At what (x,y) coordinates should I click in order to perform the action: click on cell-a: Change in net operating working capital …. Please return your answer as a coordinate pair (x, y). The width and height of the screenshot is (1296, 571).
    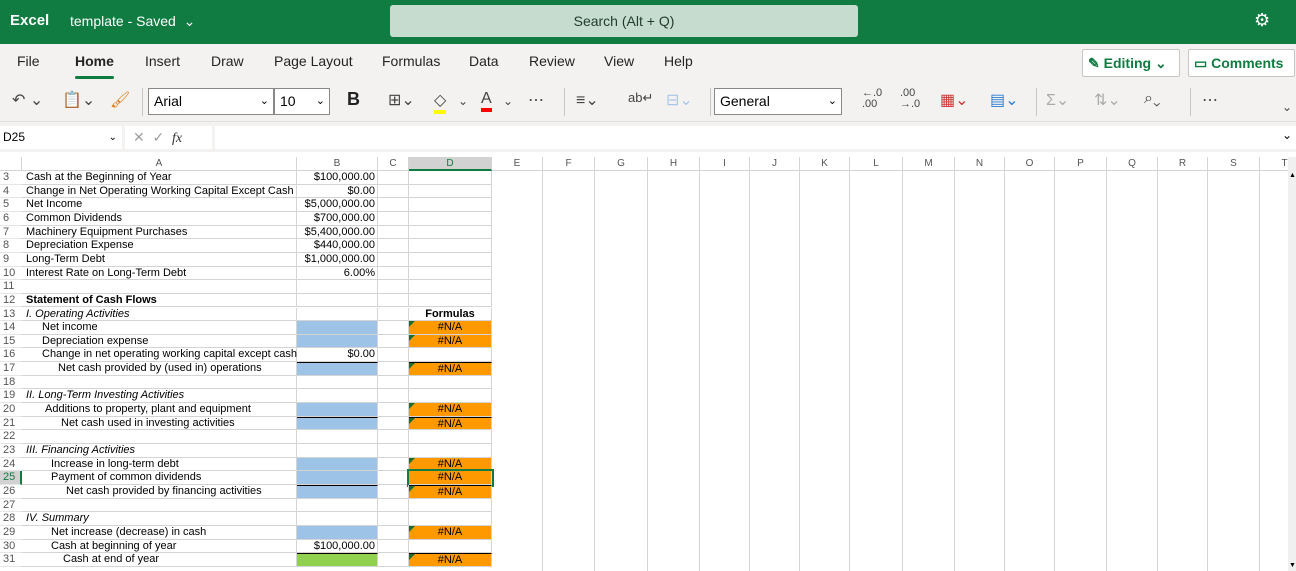
    Looking at the image, I should click on (159, 355).